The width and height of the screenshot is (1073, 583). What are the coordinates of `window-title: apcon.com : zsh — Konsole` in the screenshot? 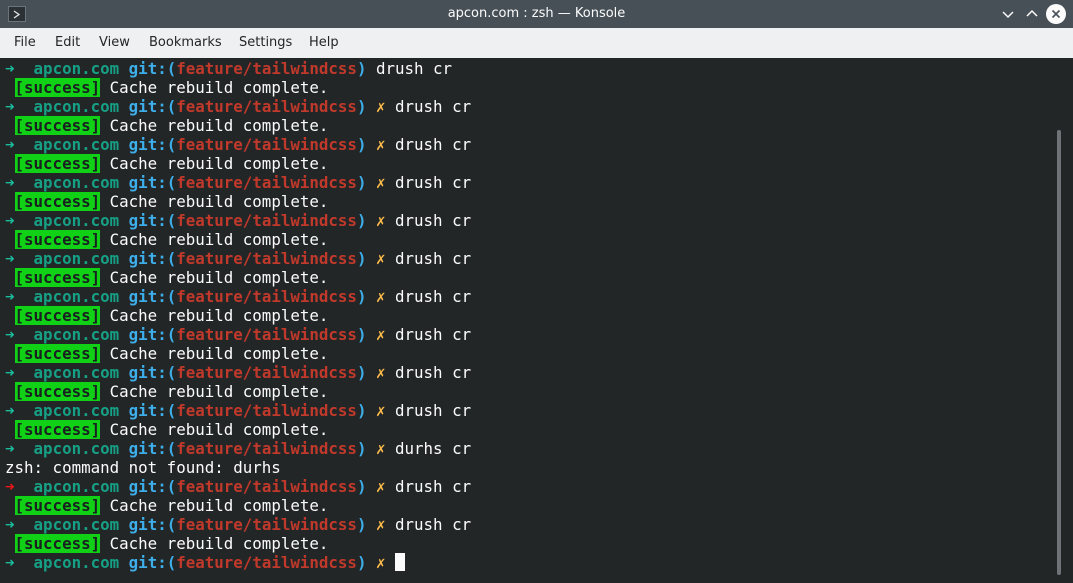 It's located at (536, 13).